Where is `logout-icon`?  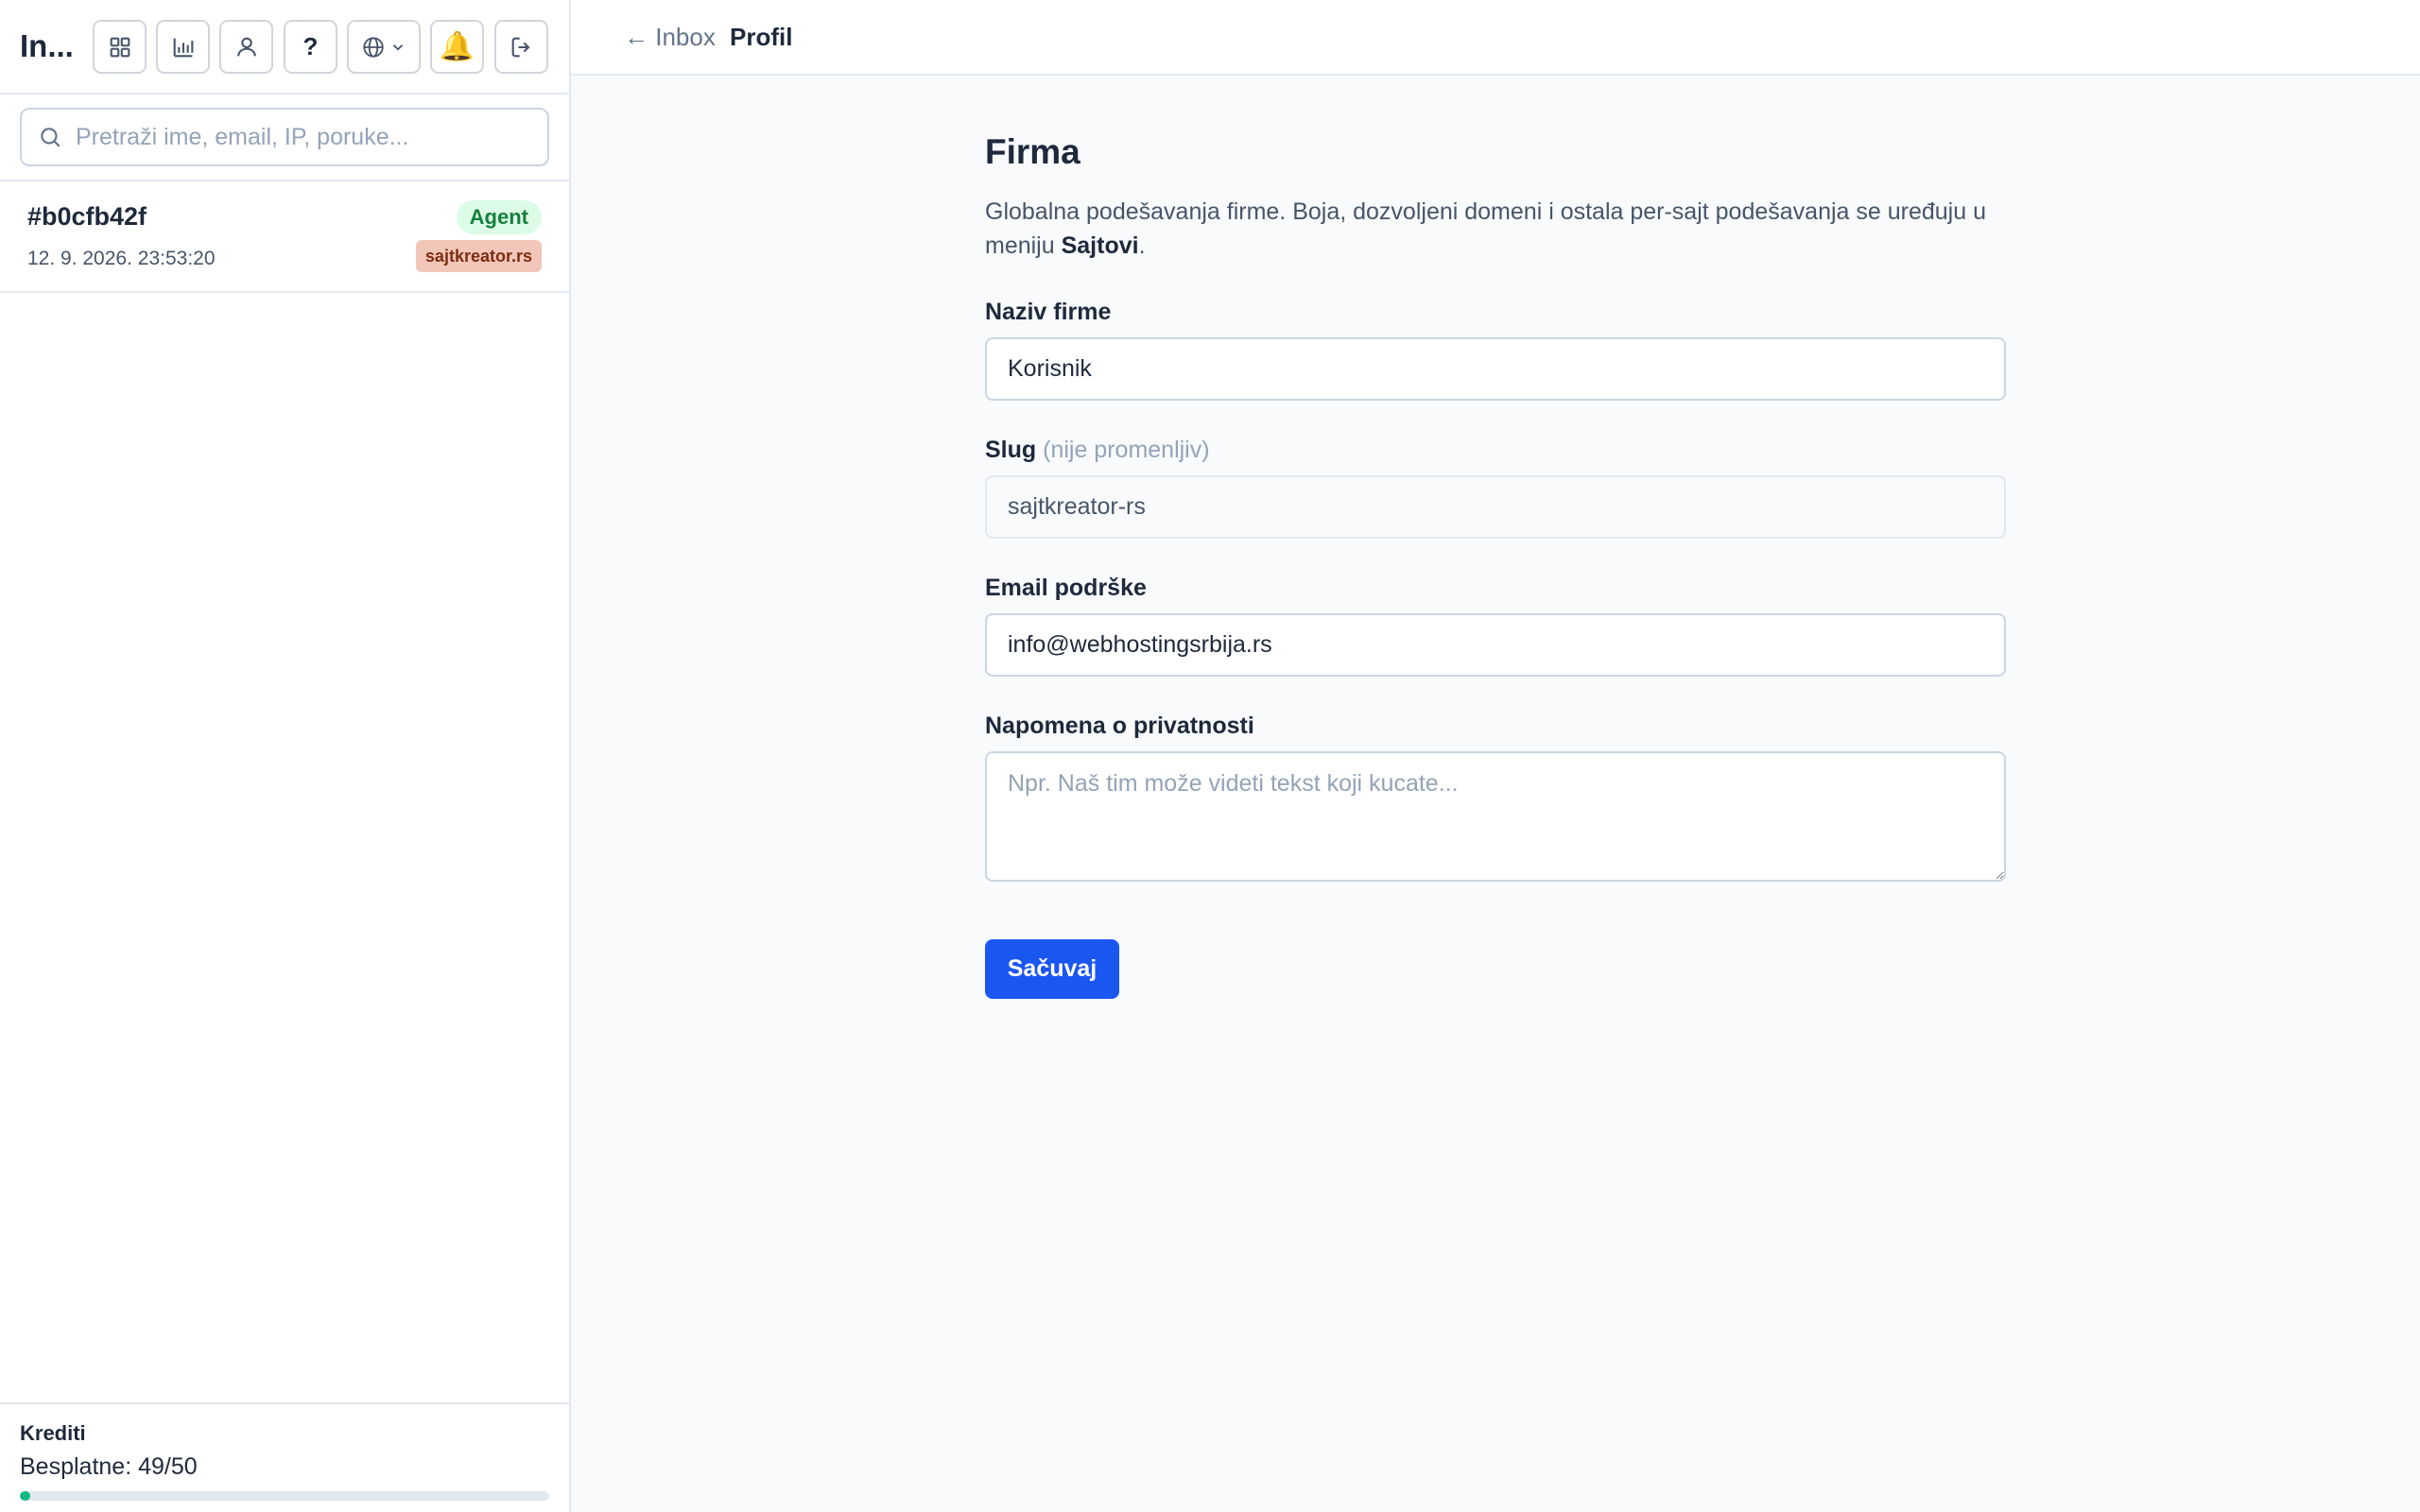
logout-icon is located at coordinates (520, 47).